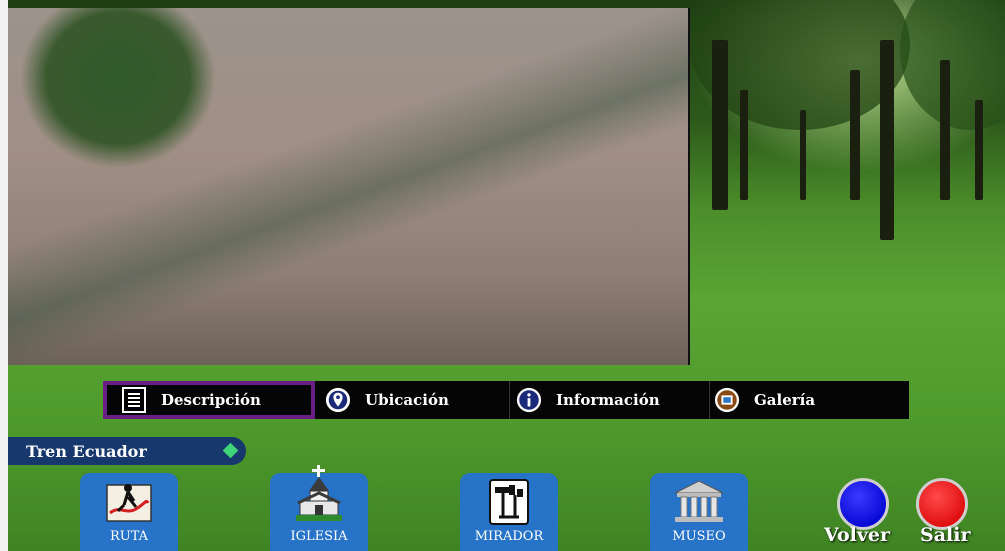 This screenshot has height=551, width=1005. What do you see at coordinates (134, 400) in the screenshot?
I see `document-icon` at bounding box center [134, 400].